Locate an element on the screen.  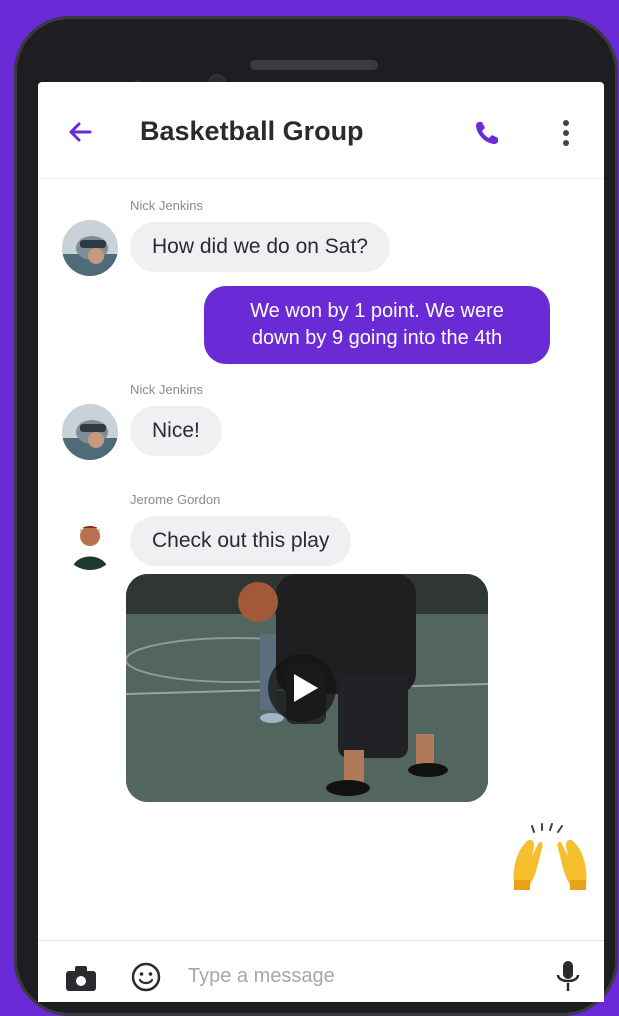
sender-name: Jerome Gordon is located at coordinates (175, 499).